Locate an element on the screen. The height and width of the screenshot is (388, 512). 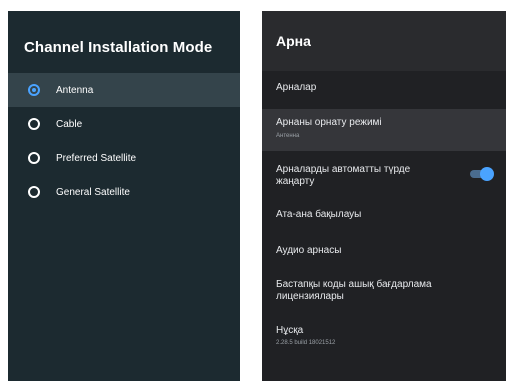
settings-header: Арна is located at coordinates (384, 41).